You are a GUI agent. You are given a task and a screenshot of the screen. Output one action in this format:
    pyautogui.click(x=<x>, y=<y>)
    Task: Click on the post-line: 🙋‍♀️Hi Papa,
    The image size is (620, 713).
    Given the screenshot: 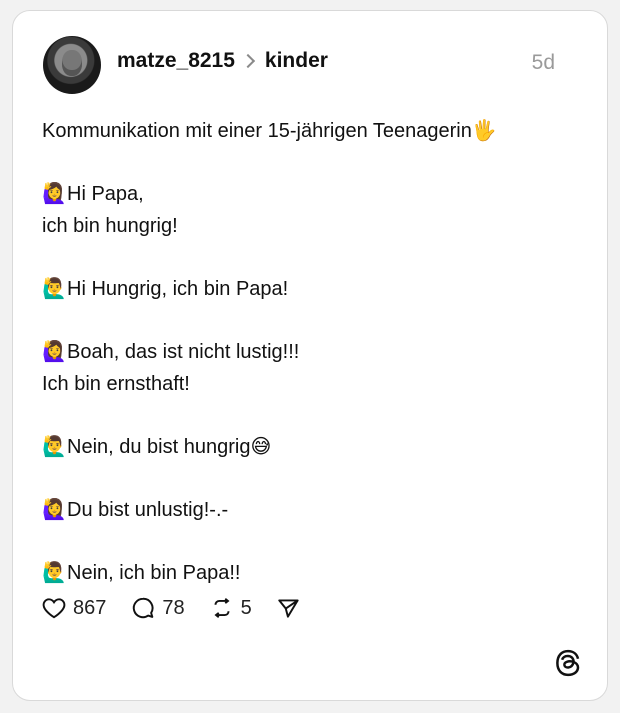 What is the action you would take?
    pyautogui.click(x=307, y=194)
    